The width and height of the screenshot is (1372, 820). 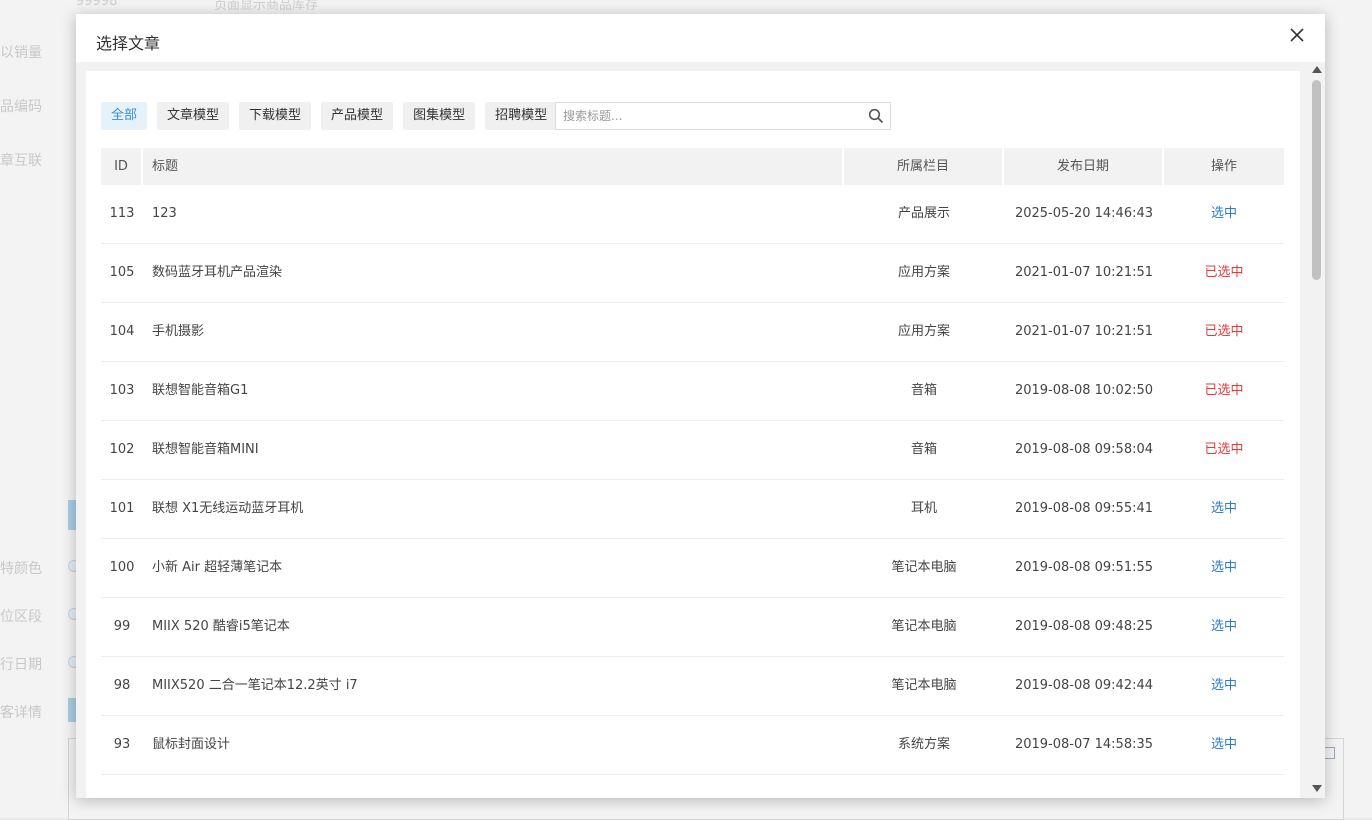 What do you see at coordinates (193, 116) in the screenshot?
I see `filter-article-model: 文章模型` at bounding box center [193, 116].